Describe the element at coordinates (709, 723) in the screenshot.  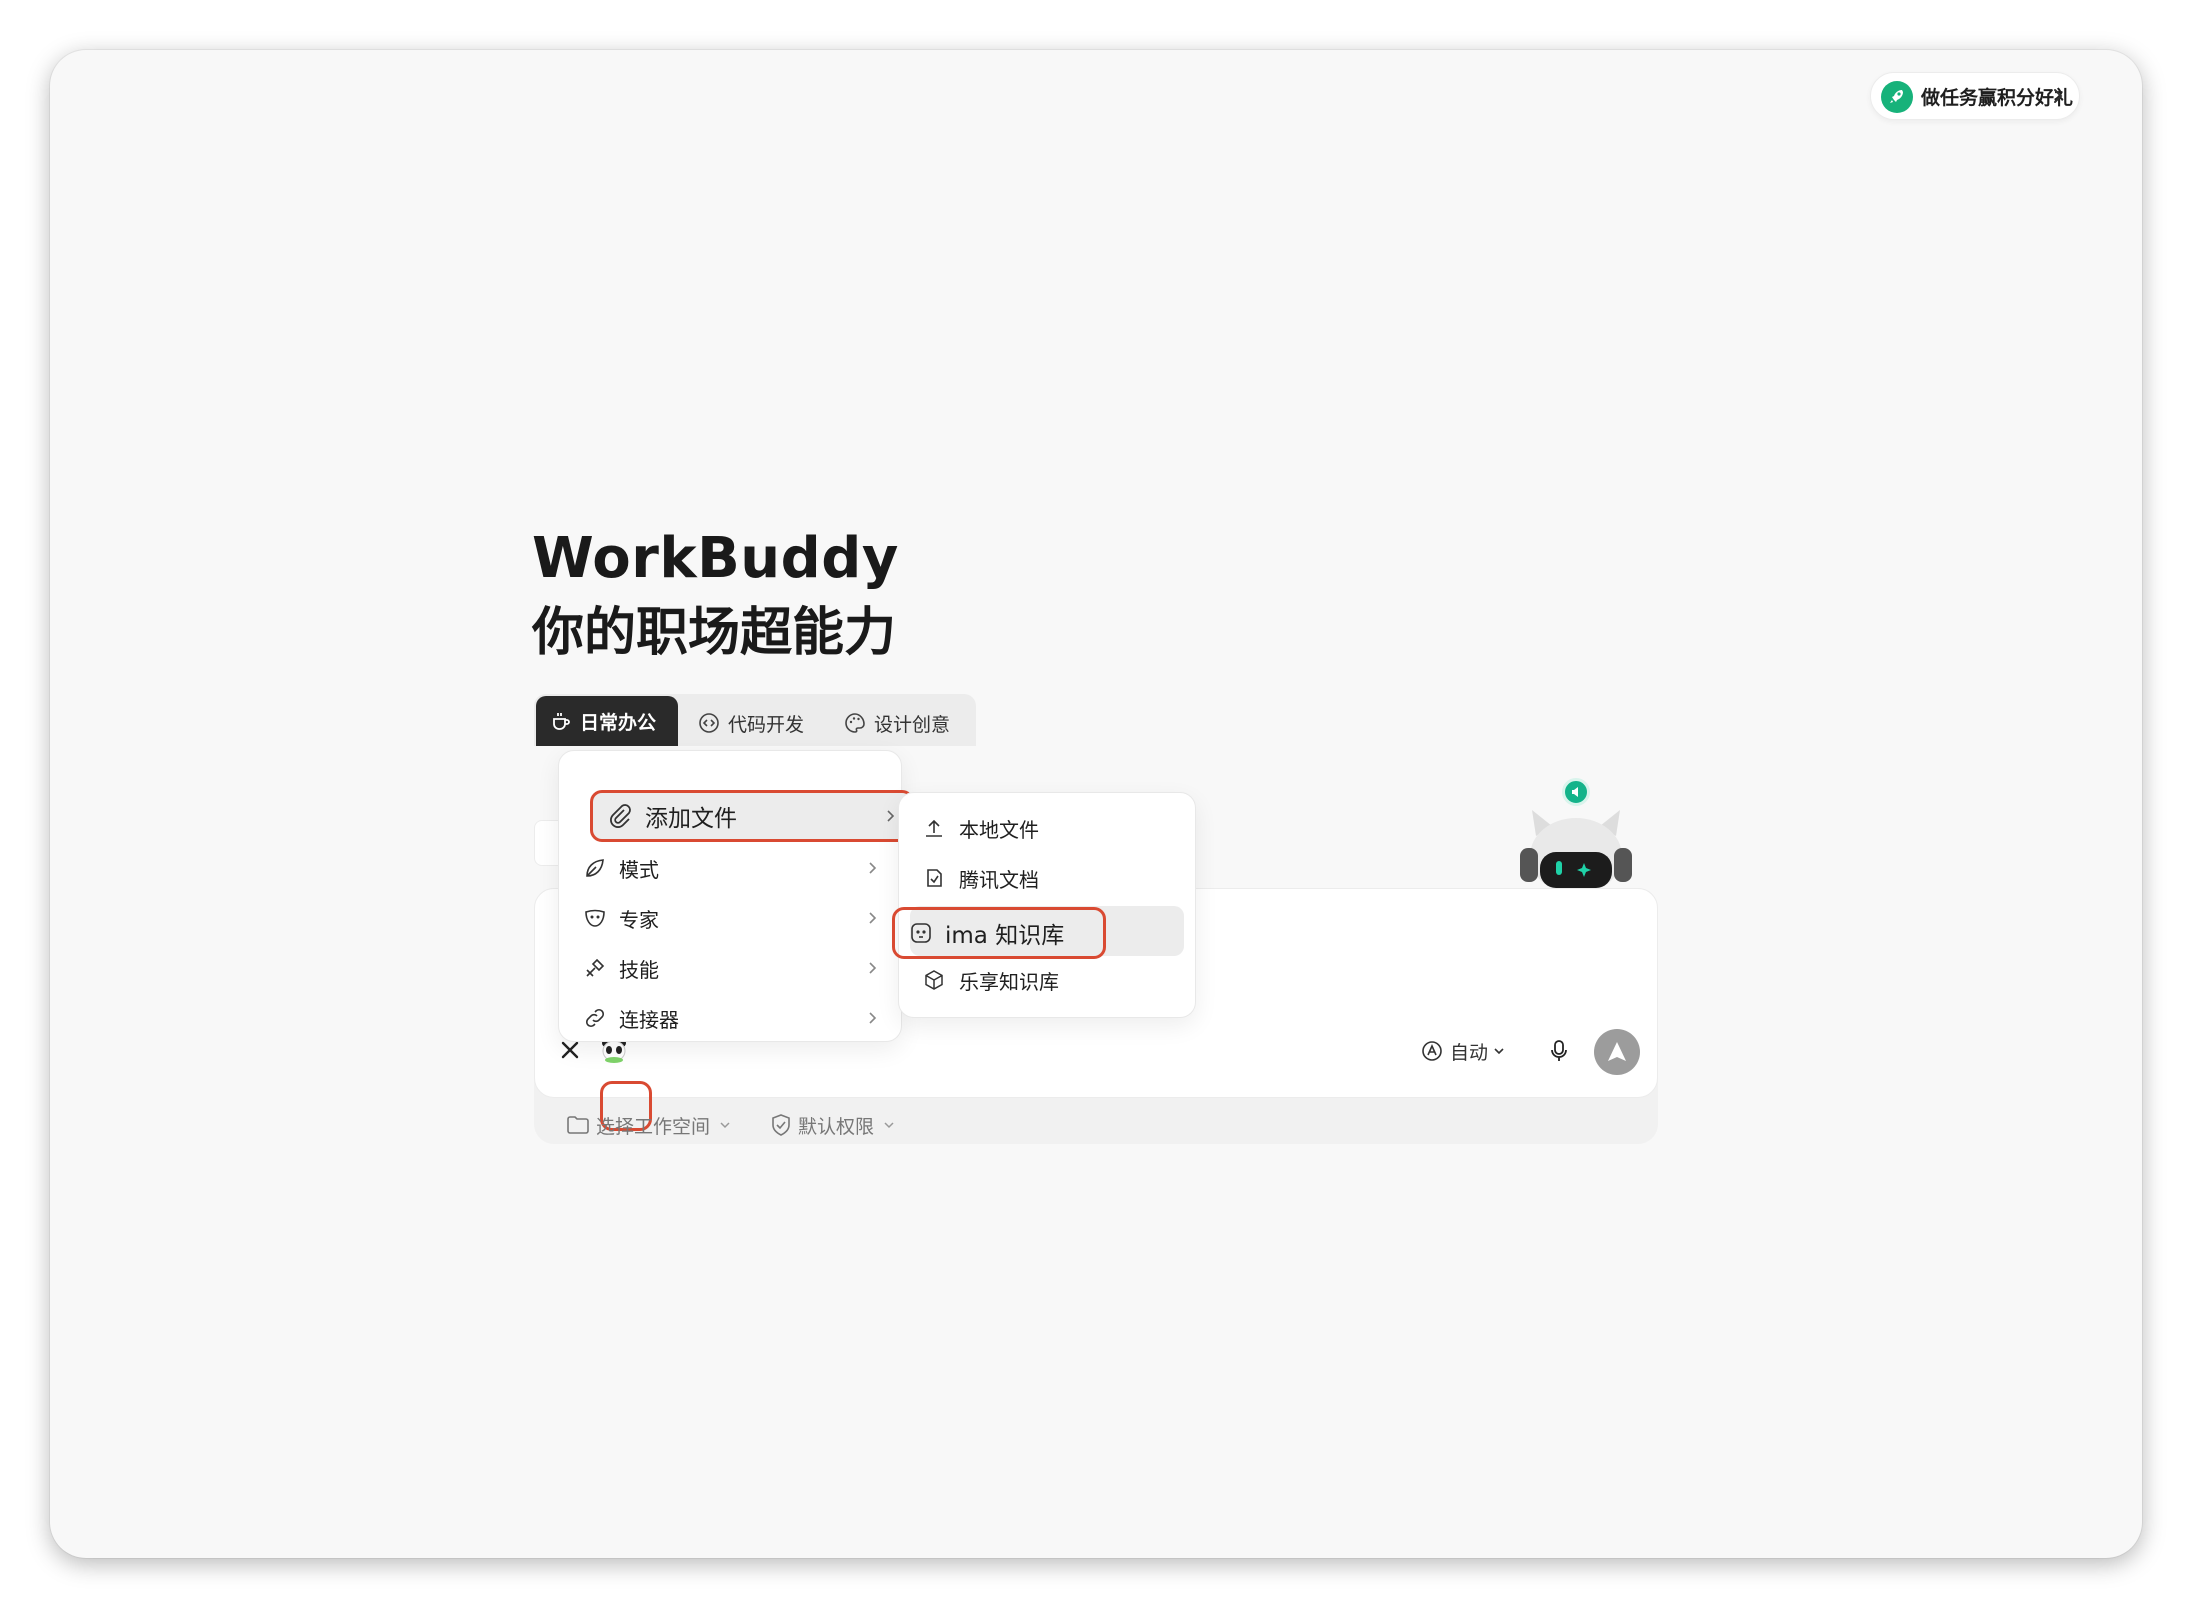
I see `code-icon` at that location.